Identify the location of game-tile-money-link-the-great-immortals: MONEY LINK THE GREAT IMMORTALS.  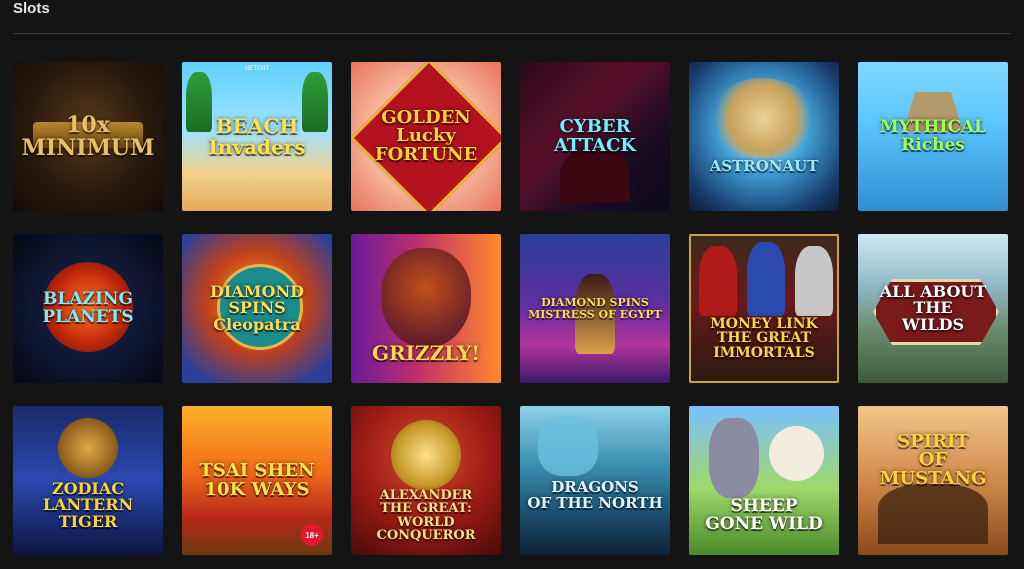
(764, 308).